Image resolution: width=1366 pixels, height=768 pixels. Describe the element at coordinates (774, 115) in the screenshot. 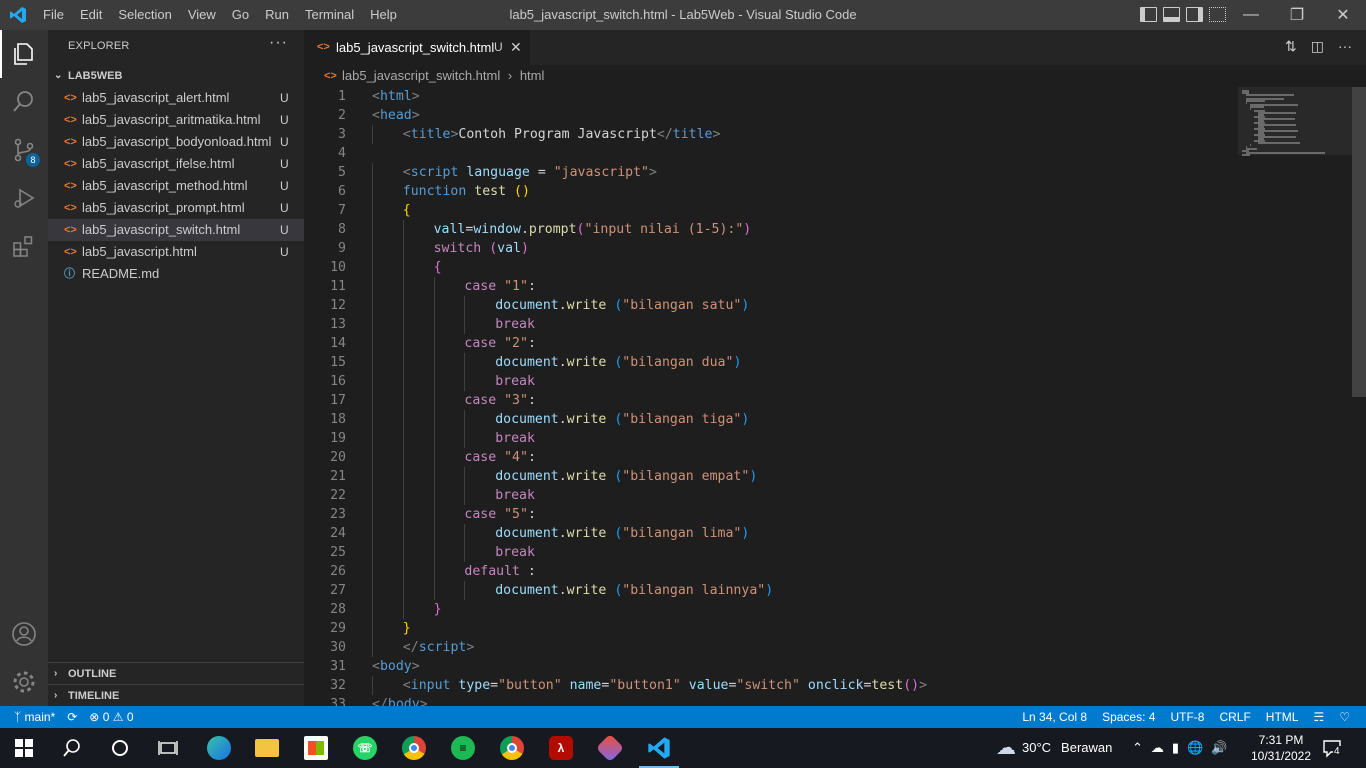

I see `code-line: 2 <head>` at that location.